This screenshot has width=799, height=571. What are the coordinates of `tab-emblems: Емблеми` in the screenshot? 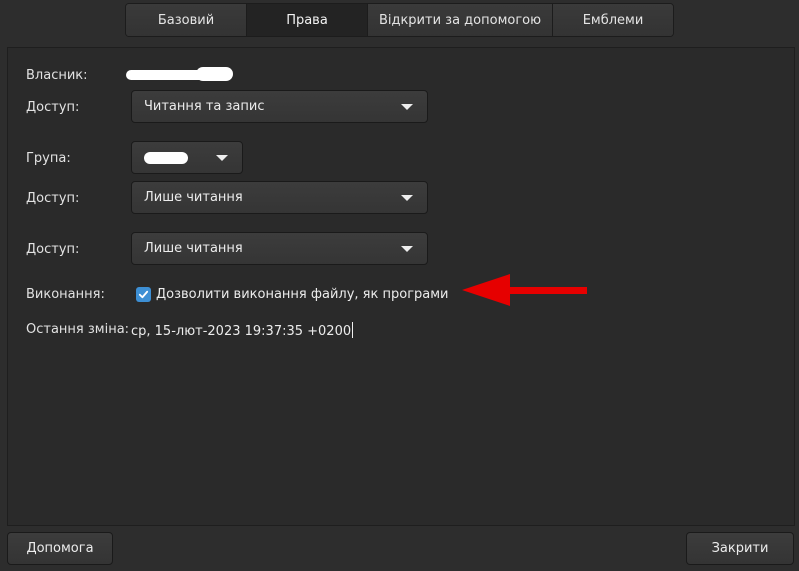 It's located at (613, 20).